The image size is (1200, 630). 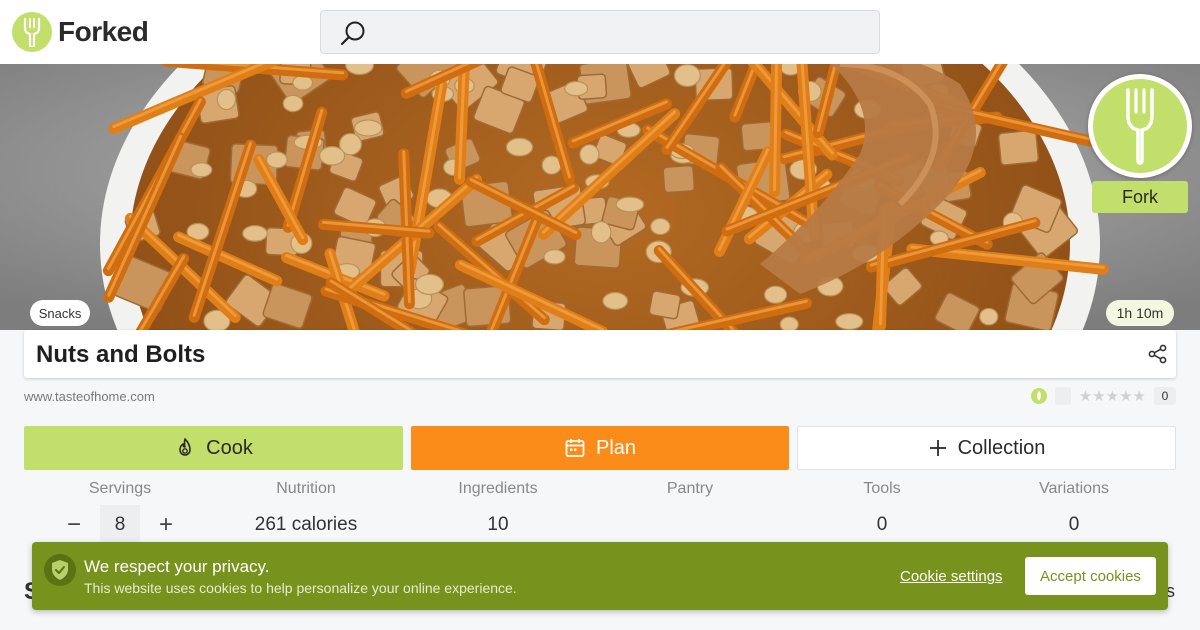 I want to click on forked-logo: Forked, so click(x=80, y=32).